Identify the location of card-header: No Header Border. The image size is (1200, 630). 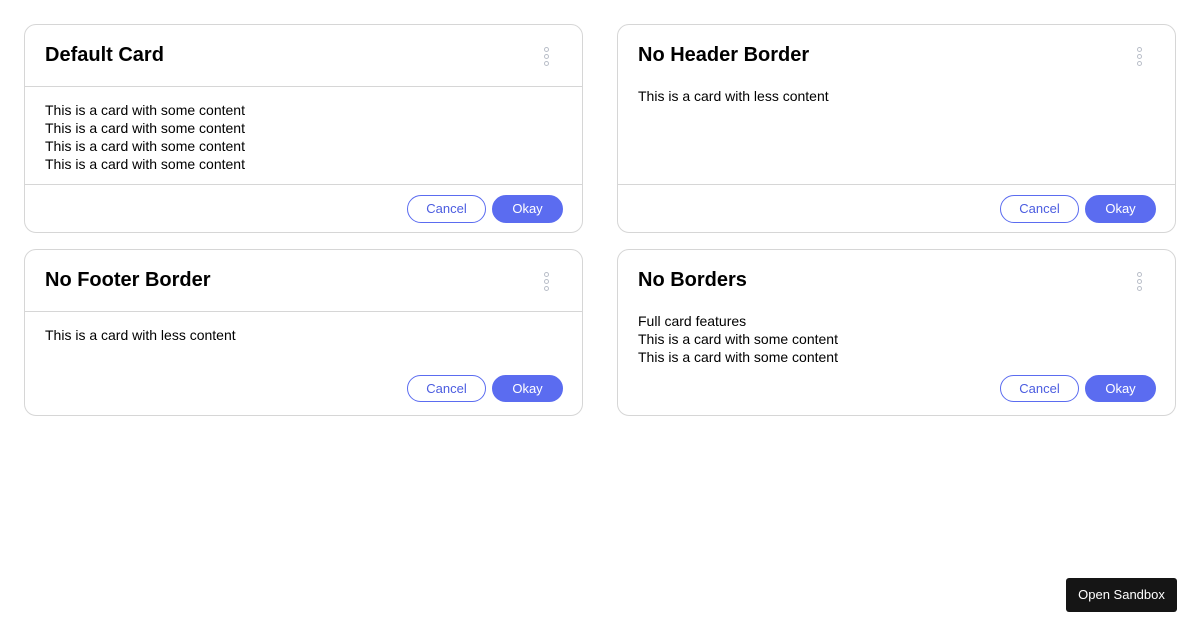
(896, 56).